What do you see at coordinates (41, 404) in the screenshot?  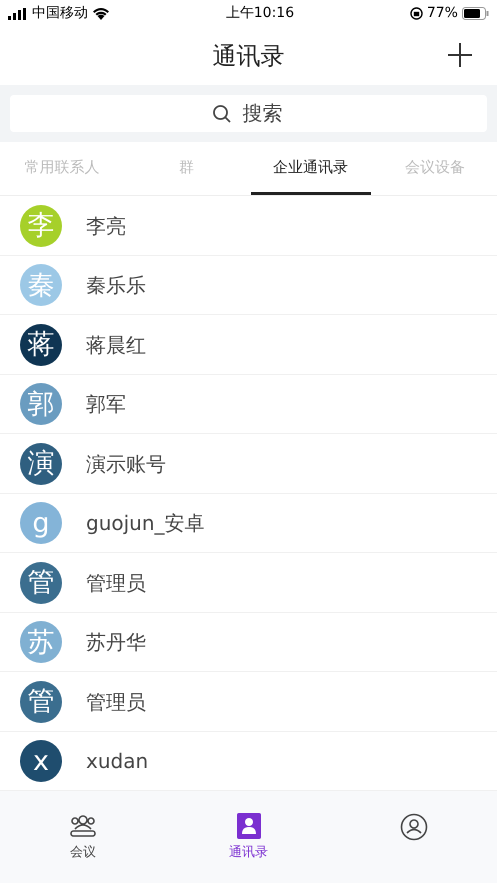 I see `avatar: 郭` at bounding box center [41, 404].